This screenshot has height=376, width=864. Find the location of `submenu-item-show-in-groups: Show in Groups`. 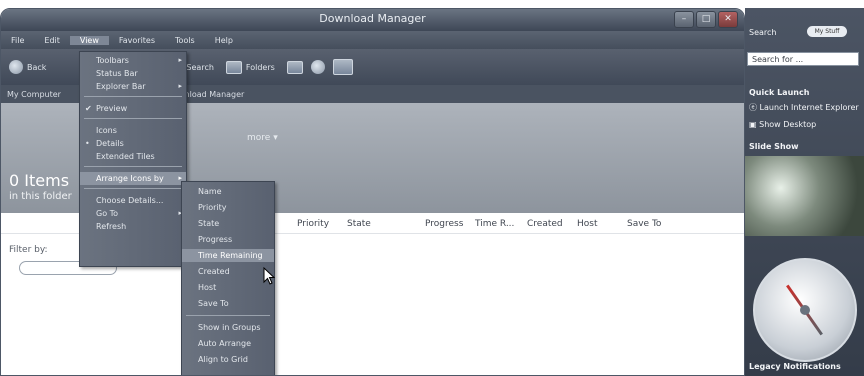

submenu-item-show-in-groups: Show in Groups is located at coordinates (228, 327).